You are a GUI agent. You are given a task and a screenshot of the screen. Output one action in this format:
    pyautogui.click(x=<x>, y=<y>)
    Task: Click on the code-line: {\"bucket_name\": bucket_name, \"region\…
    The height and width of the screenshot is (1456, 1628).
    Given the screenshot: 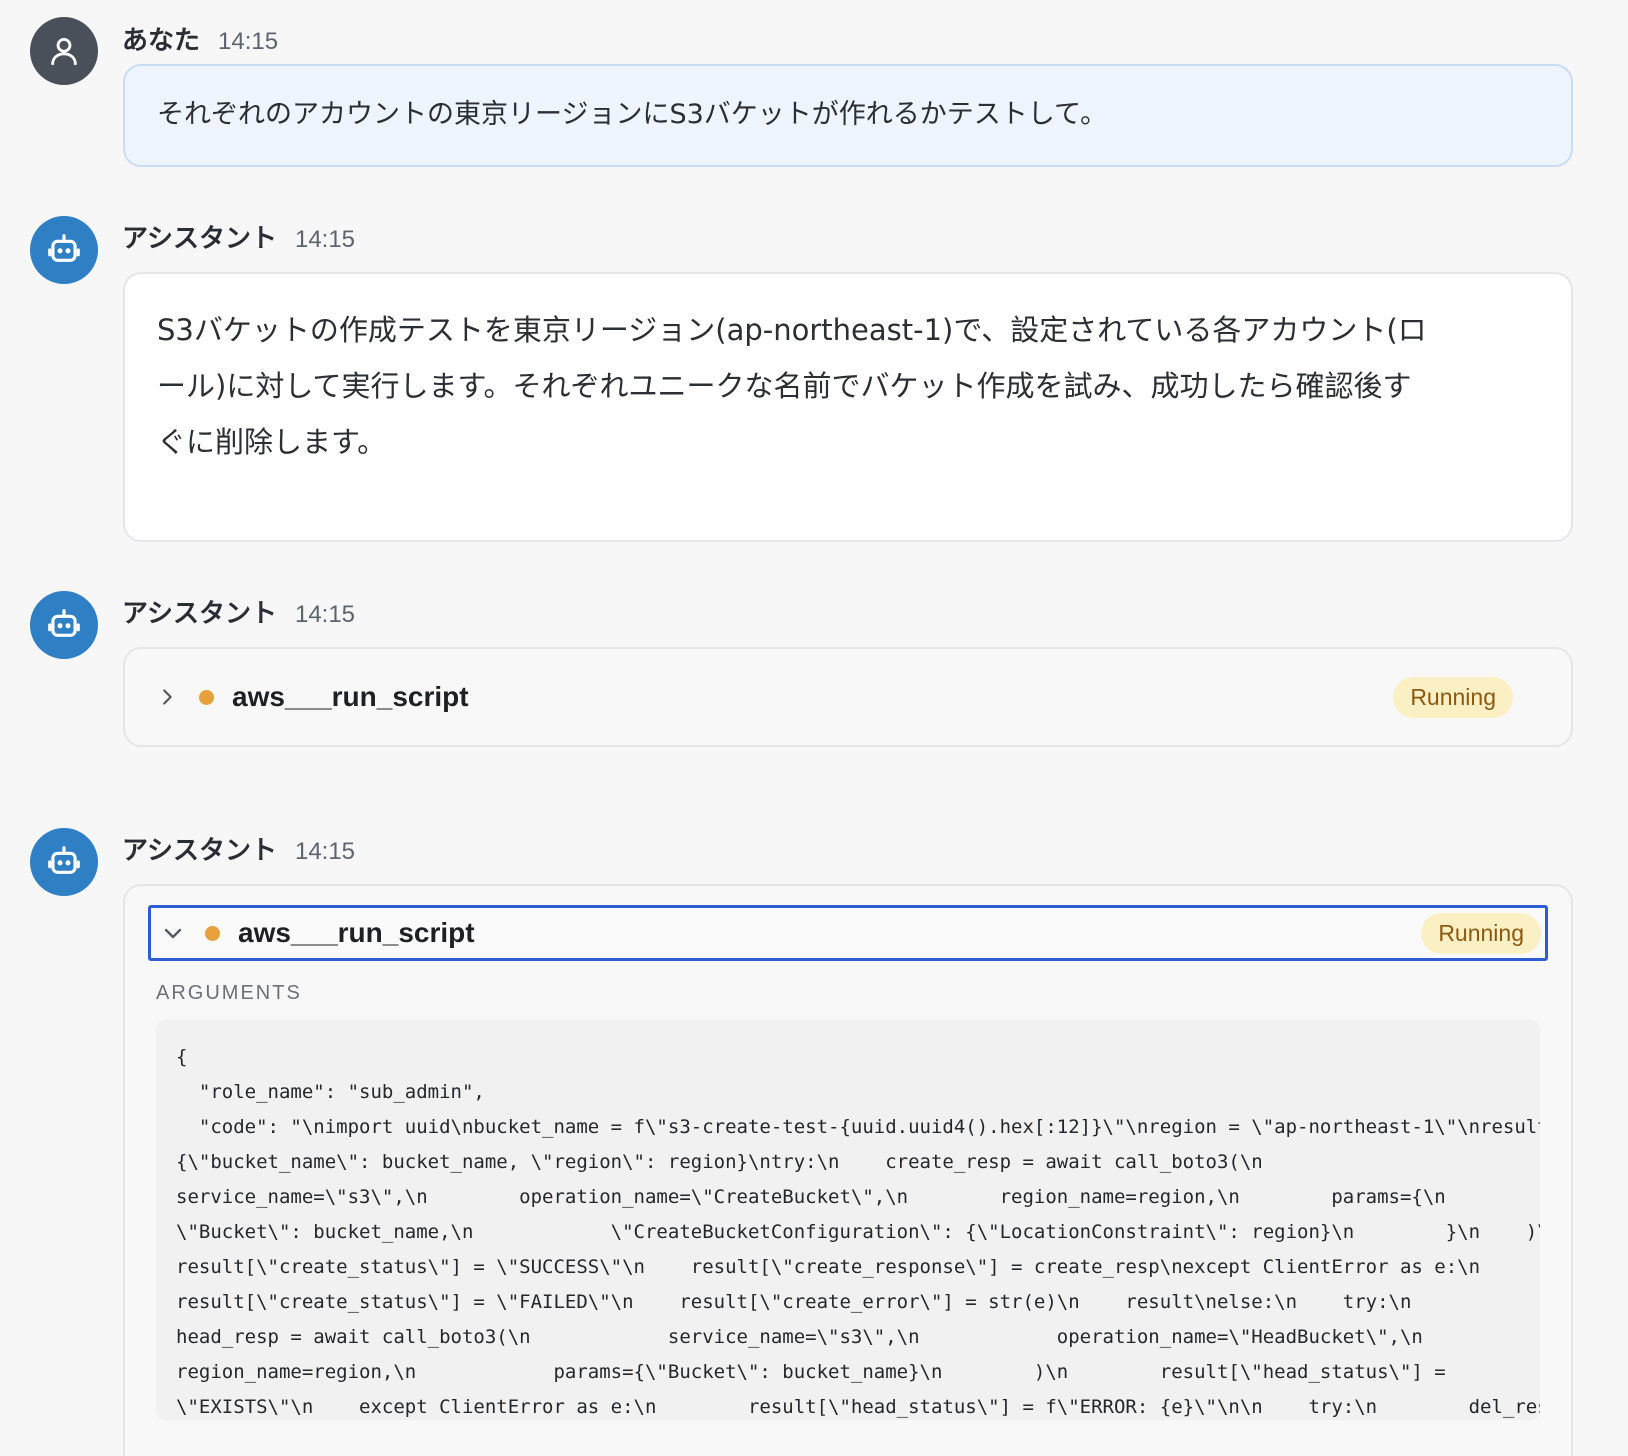 What is the action you would take?
    pyautogui.click(x=719, y=1162)
    